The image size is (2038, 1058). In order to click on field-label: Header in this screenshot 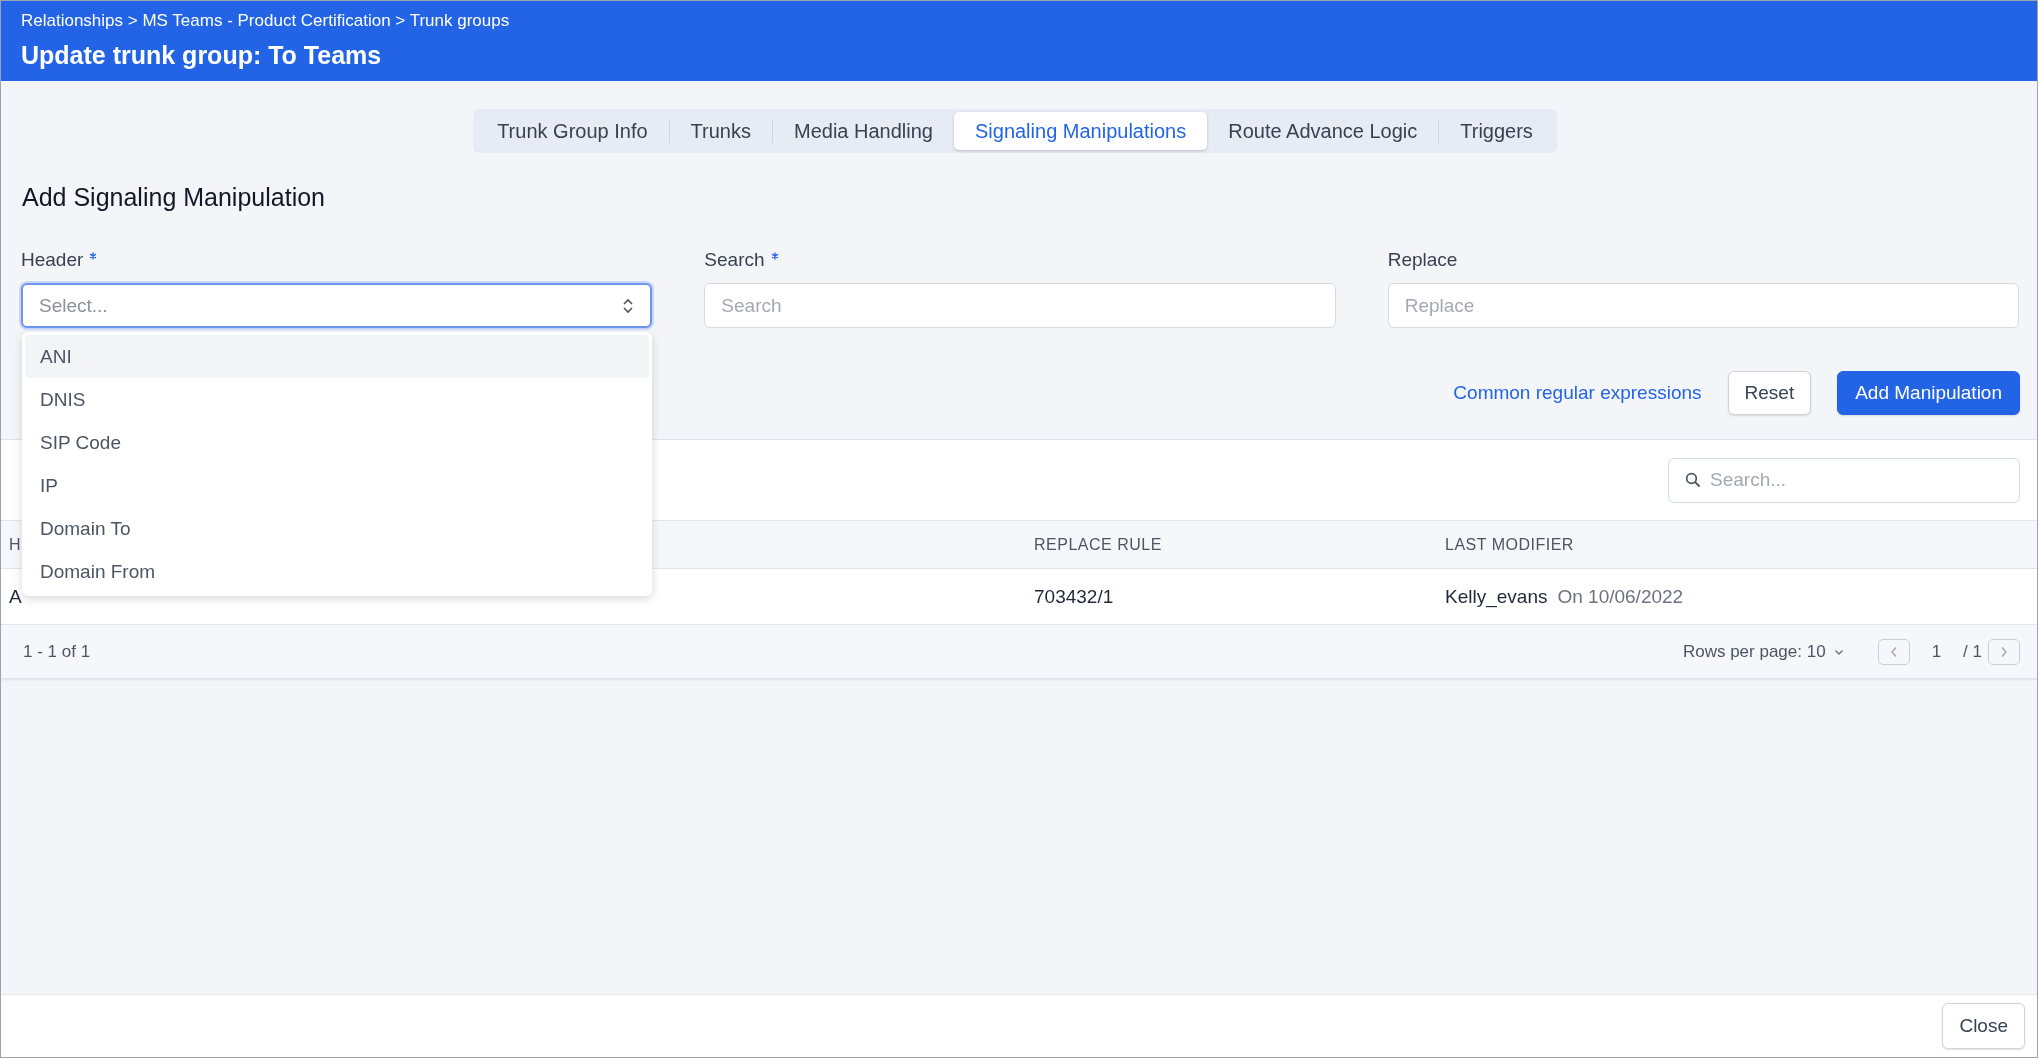, I will do `click(52, 260)`.